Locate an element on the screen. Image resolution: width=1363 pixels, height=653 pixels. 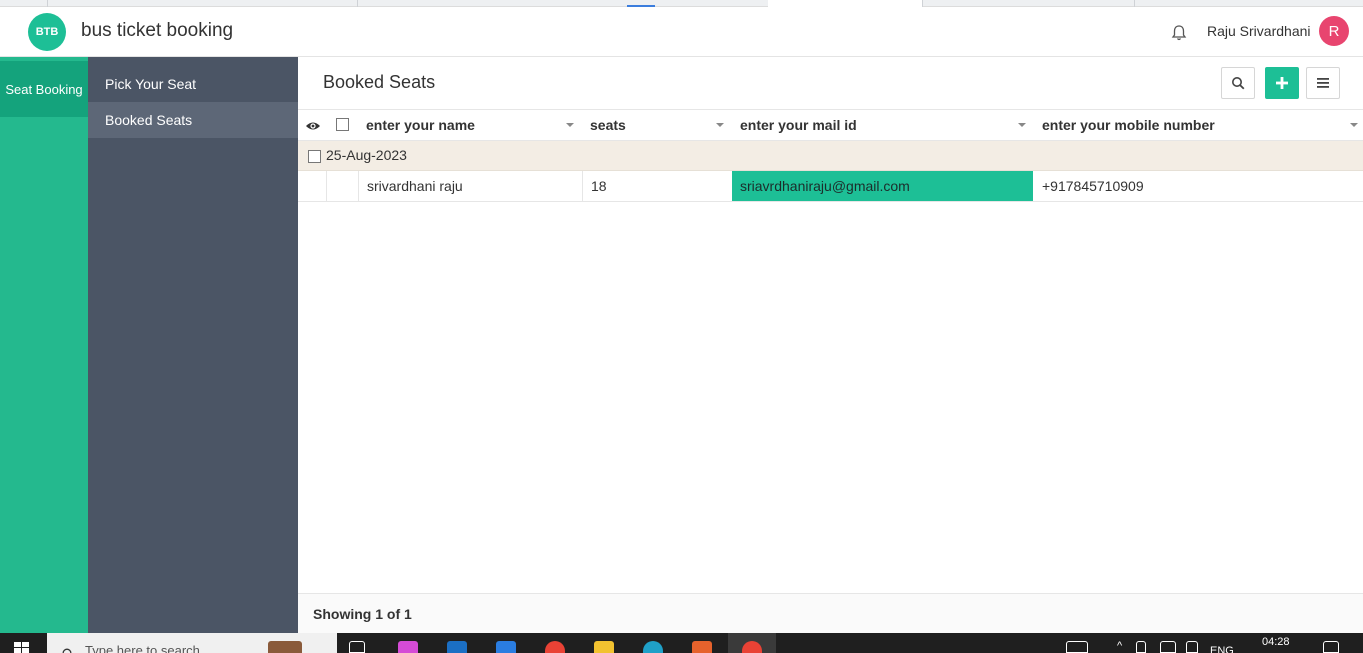
network-icon is located at coordinates (1168, 647).